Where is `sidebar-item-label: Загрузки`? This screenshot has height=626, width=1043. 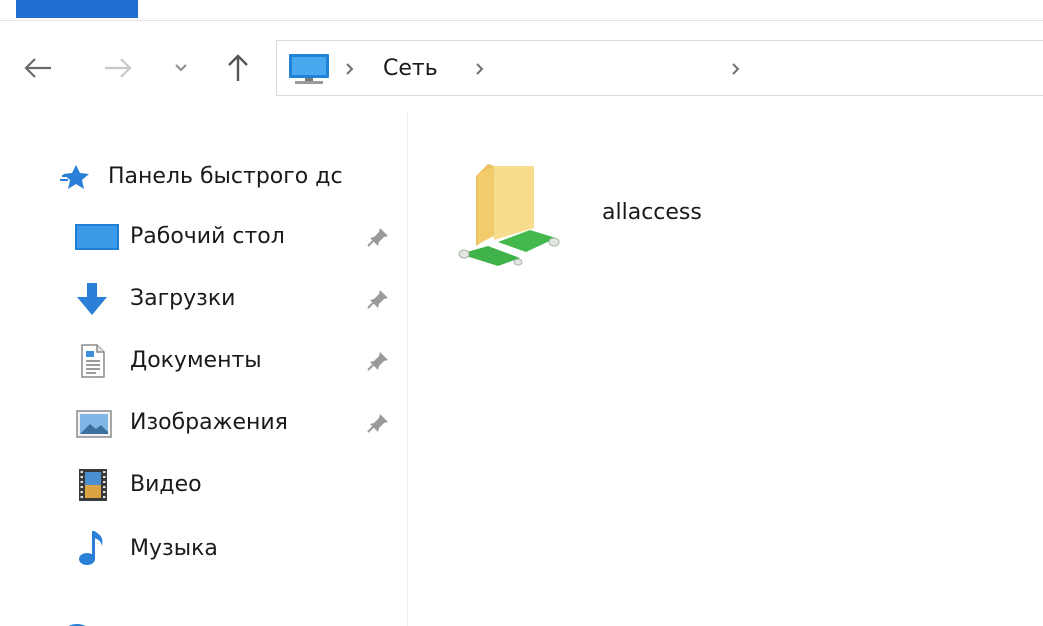
sidebar-item-label: Загрузки is located at coordinates (183, 298).